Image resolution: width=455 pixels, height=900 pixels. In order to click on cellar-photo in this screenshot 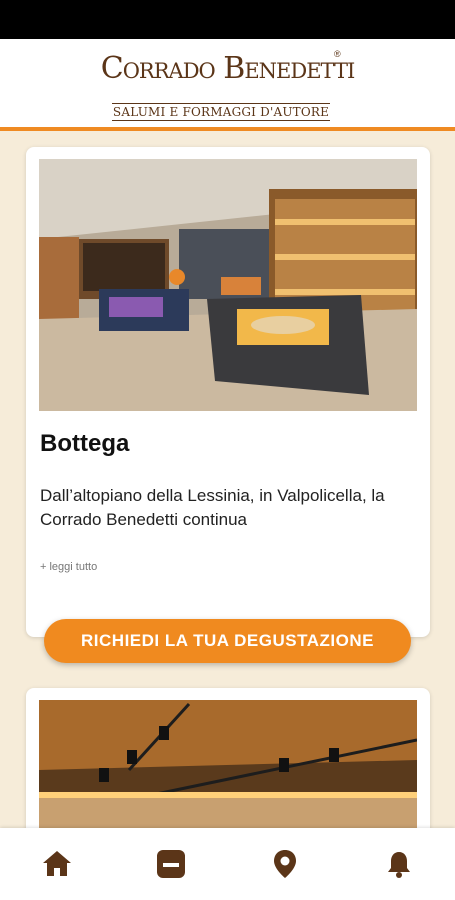, I will do `click(228, 770)`.